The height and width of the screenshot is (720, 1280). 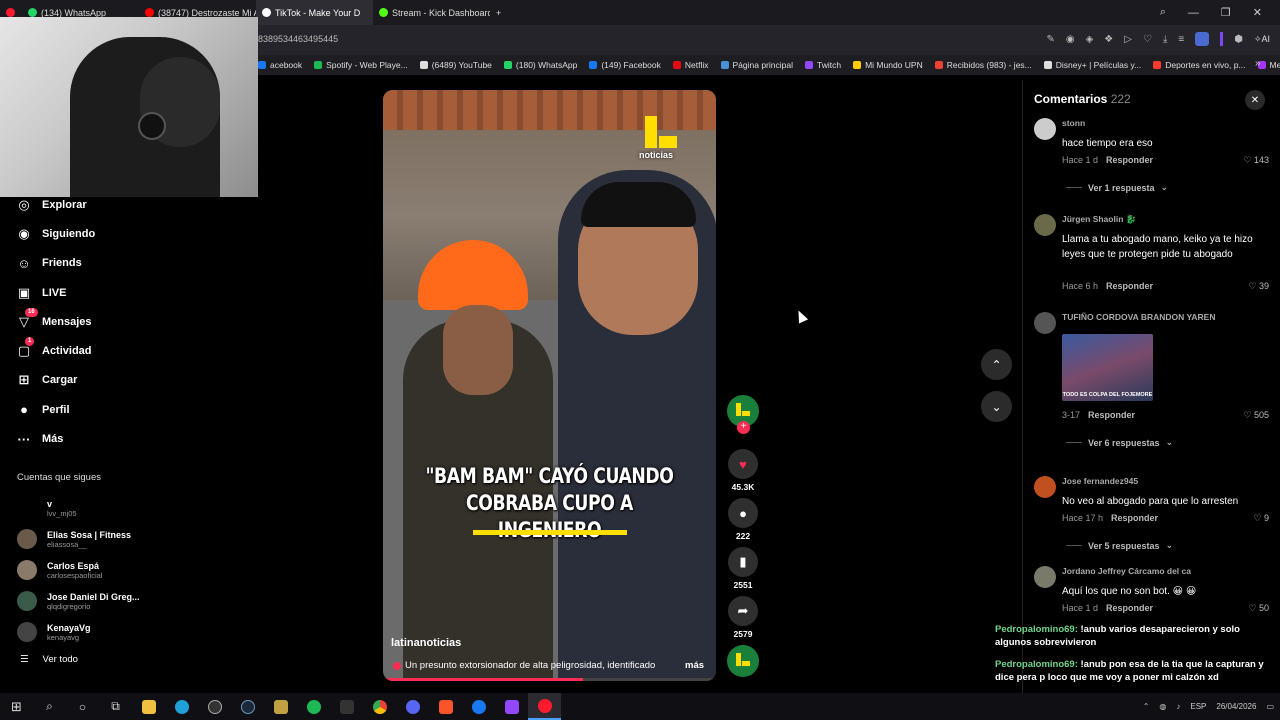 What do you see at coordinates (1128, 39) in the screenshot?
I see `play-icon: ▷` at bounding box center [1128, 39].